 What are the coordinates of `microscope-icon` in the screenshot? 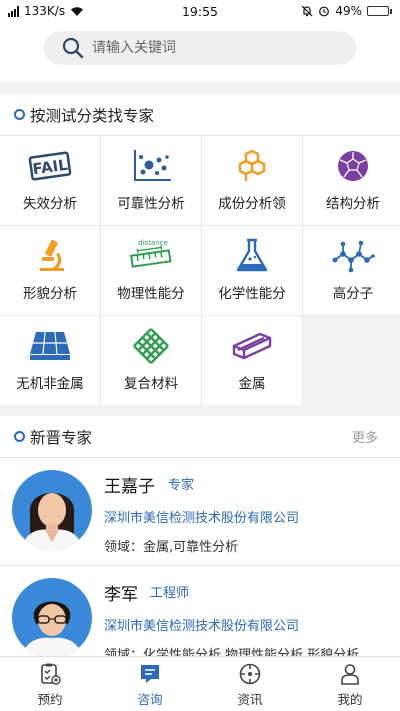 It's located at (52, 255).